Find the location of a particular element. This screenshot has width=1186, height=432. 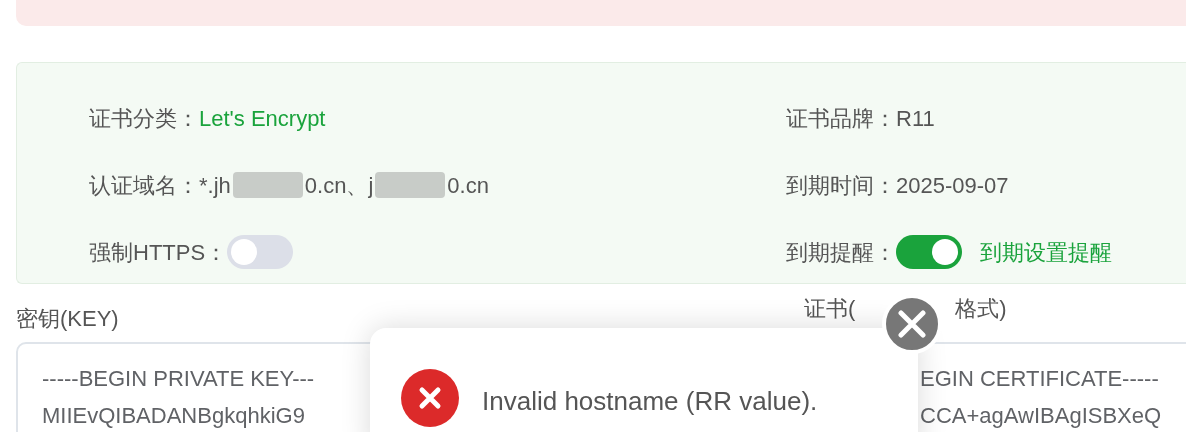

key-line: -----BEGIN PRIVATE KEY--- is located at coordinates (178, 379).